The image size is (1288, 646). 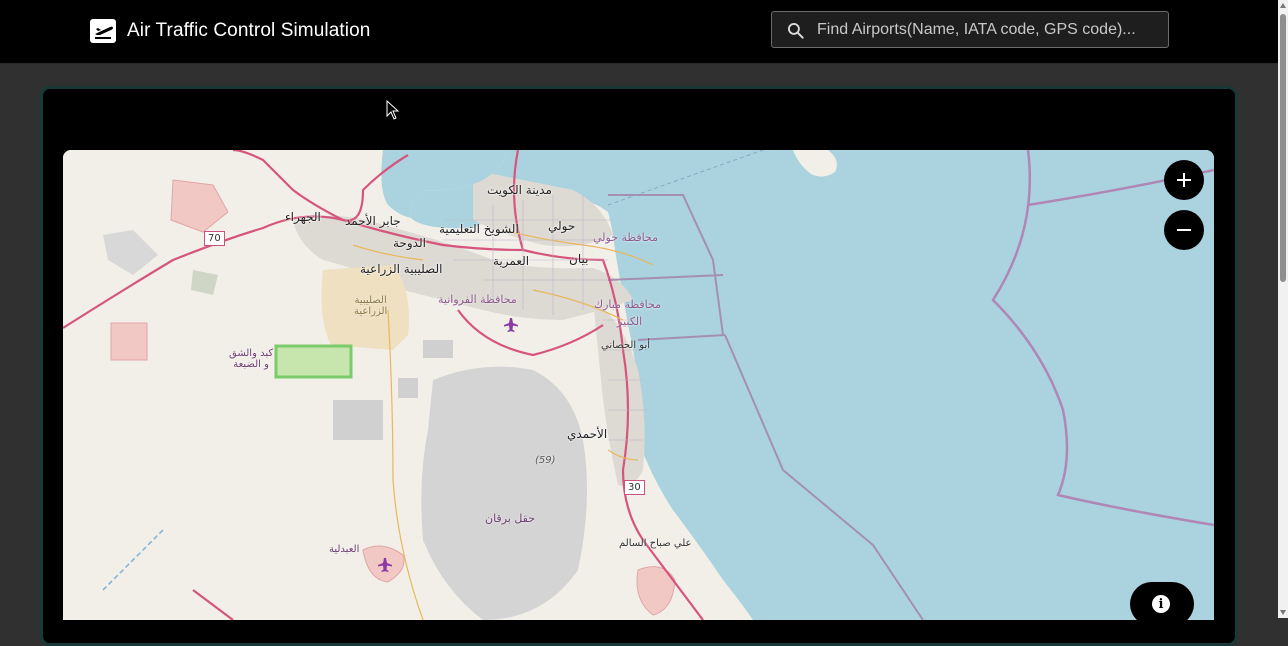 What do you see at coordinates (510, 518) in the screenshot?
I see `label-burgan-field: حقل برقان` at bounding box center [510, 518].